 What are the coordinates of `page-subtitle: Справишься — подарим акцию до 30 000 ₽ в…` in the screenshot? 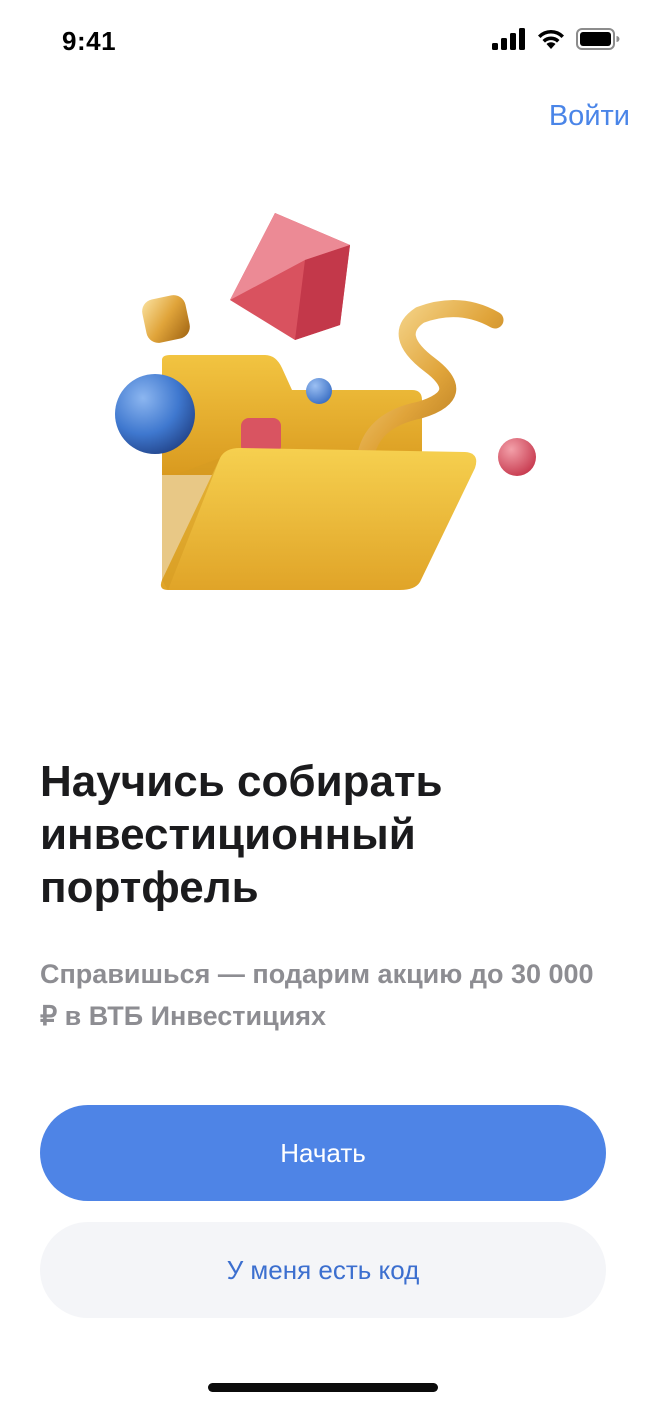 It's located at (317, 995).